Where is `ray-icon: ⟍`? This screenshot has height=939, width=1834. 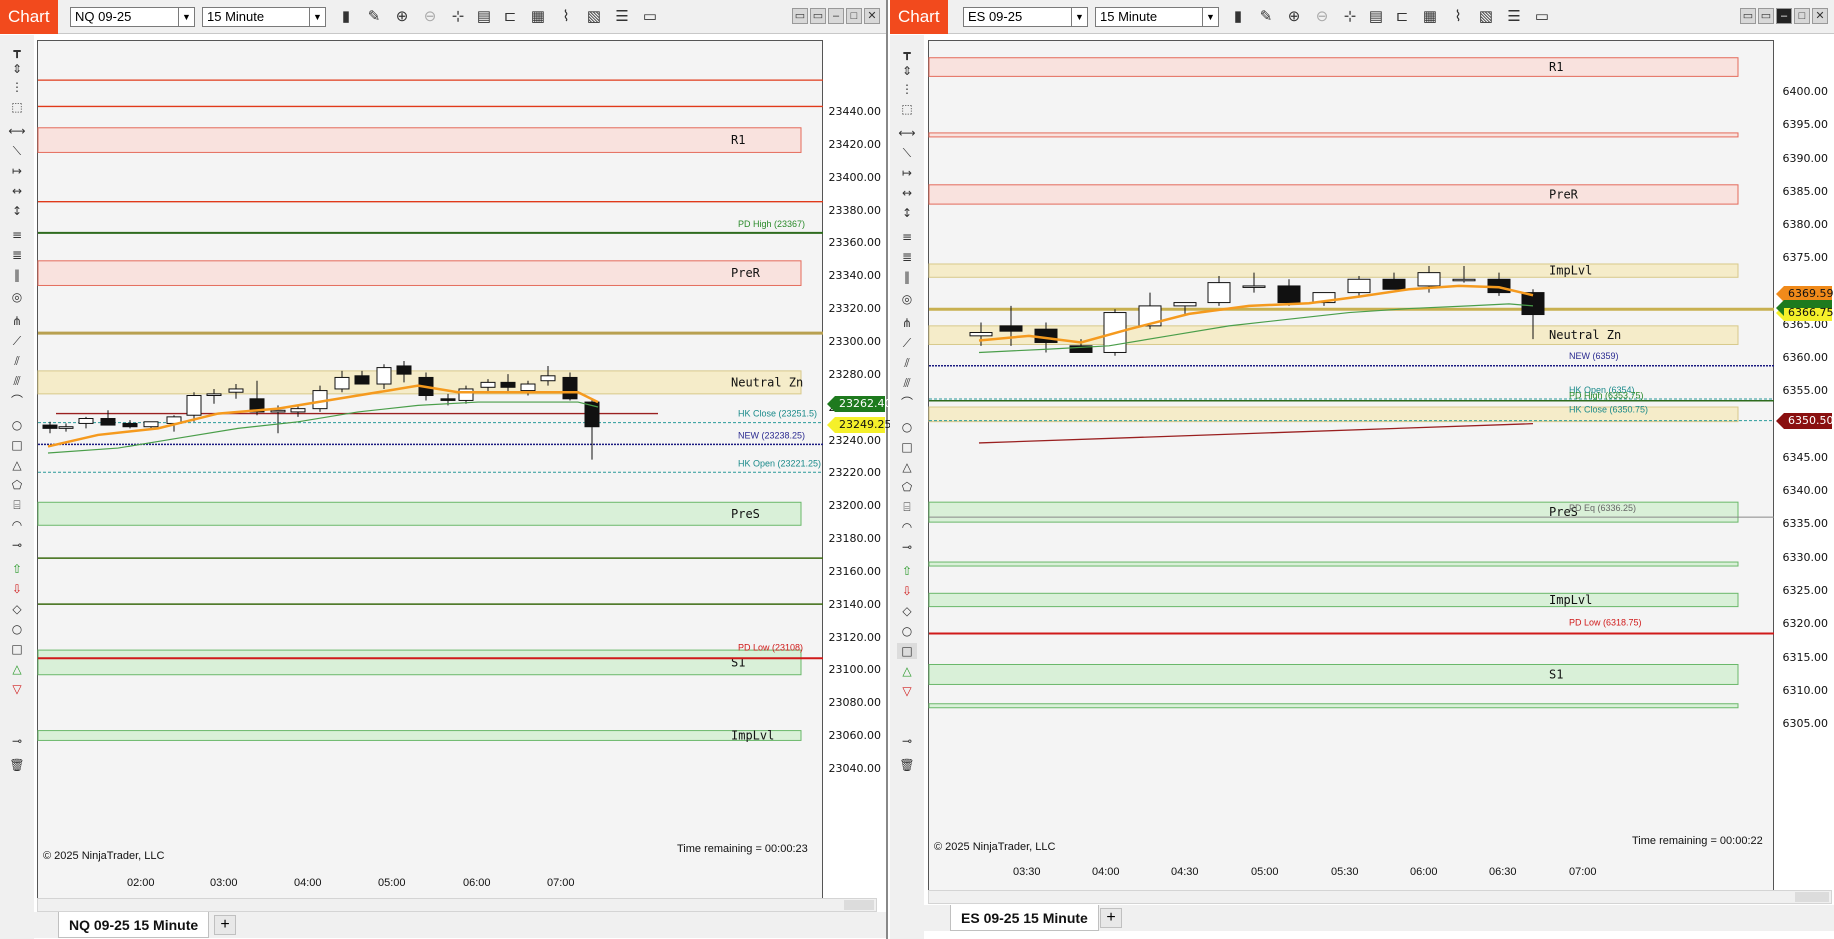 ray-icon: ⟍ is located at coordinates (907, 153).